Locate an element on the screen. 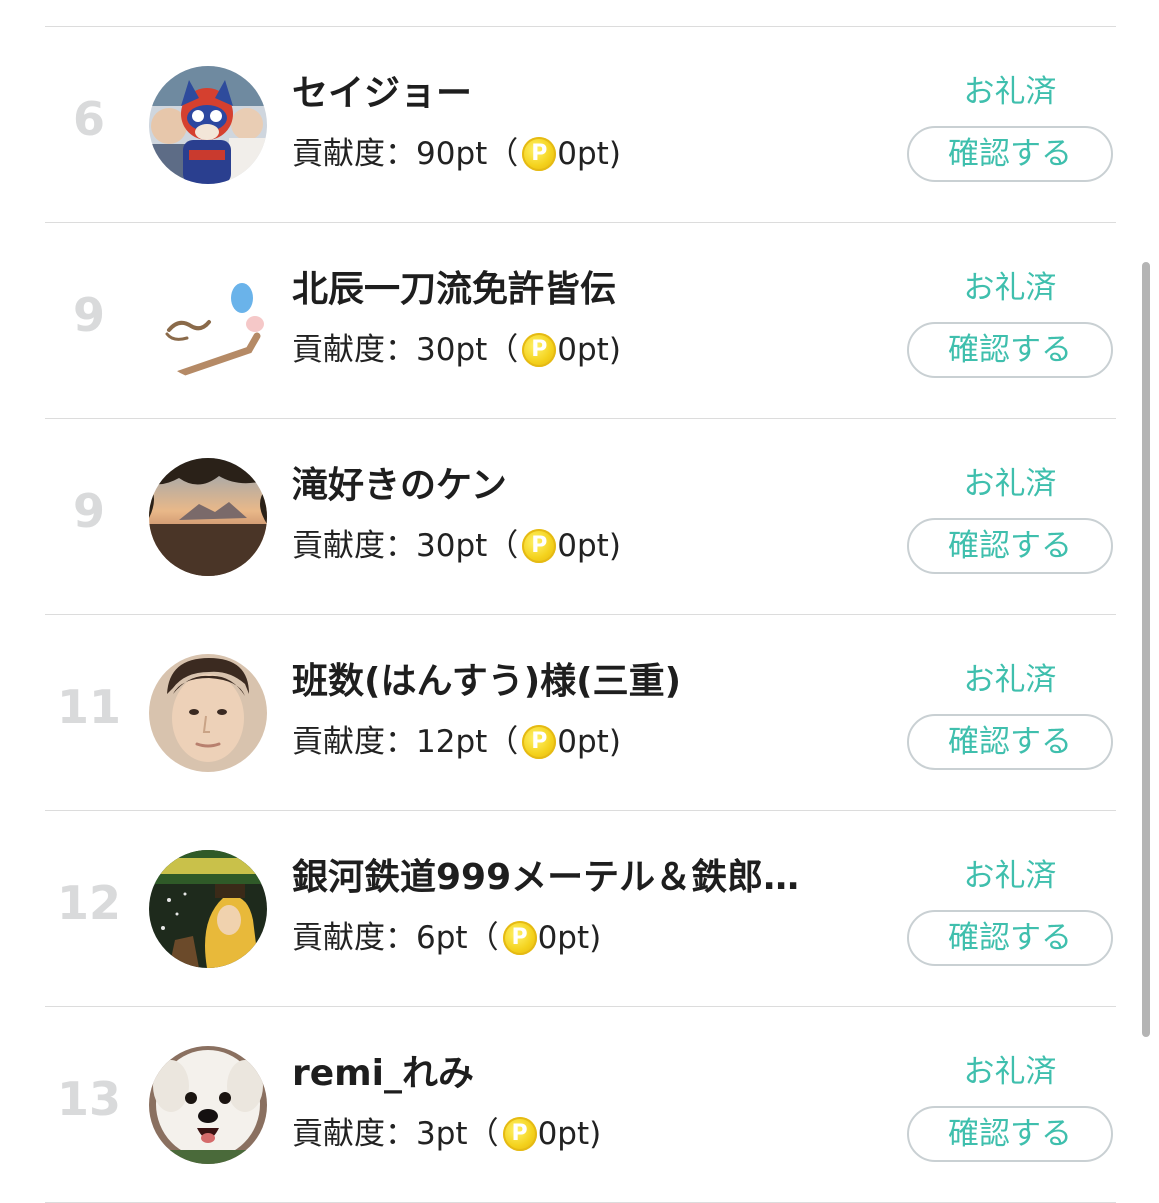 The image size is (1159, 1203). contribution-line: 貢献度： 3pt （P 0pt) is located at coordinates (446, 1134).